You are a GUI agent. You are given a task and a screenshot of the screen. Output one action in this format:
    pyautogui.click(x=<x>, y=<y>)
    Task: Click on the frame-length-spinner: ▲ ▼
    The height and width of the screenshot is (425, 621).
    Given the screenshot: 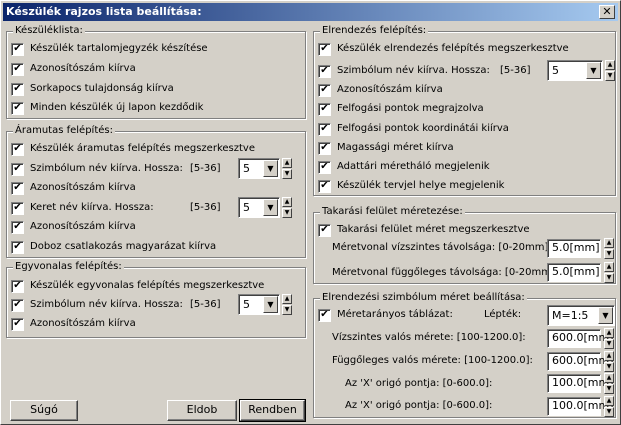 What is the action you would take?
    pyautogui.click(x=287, y=207)
    